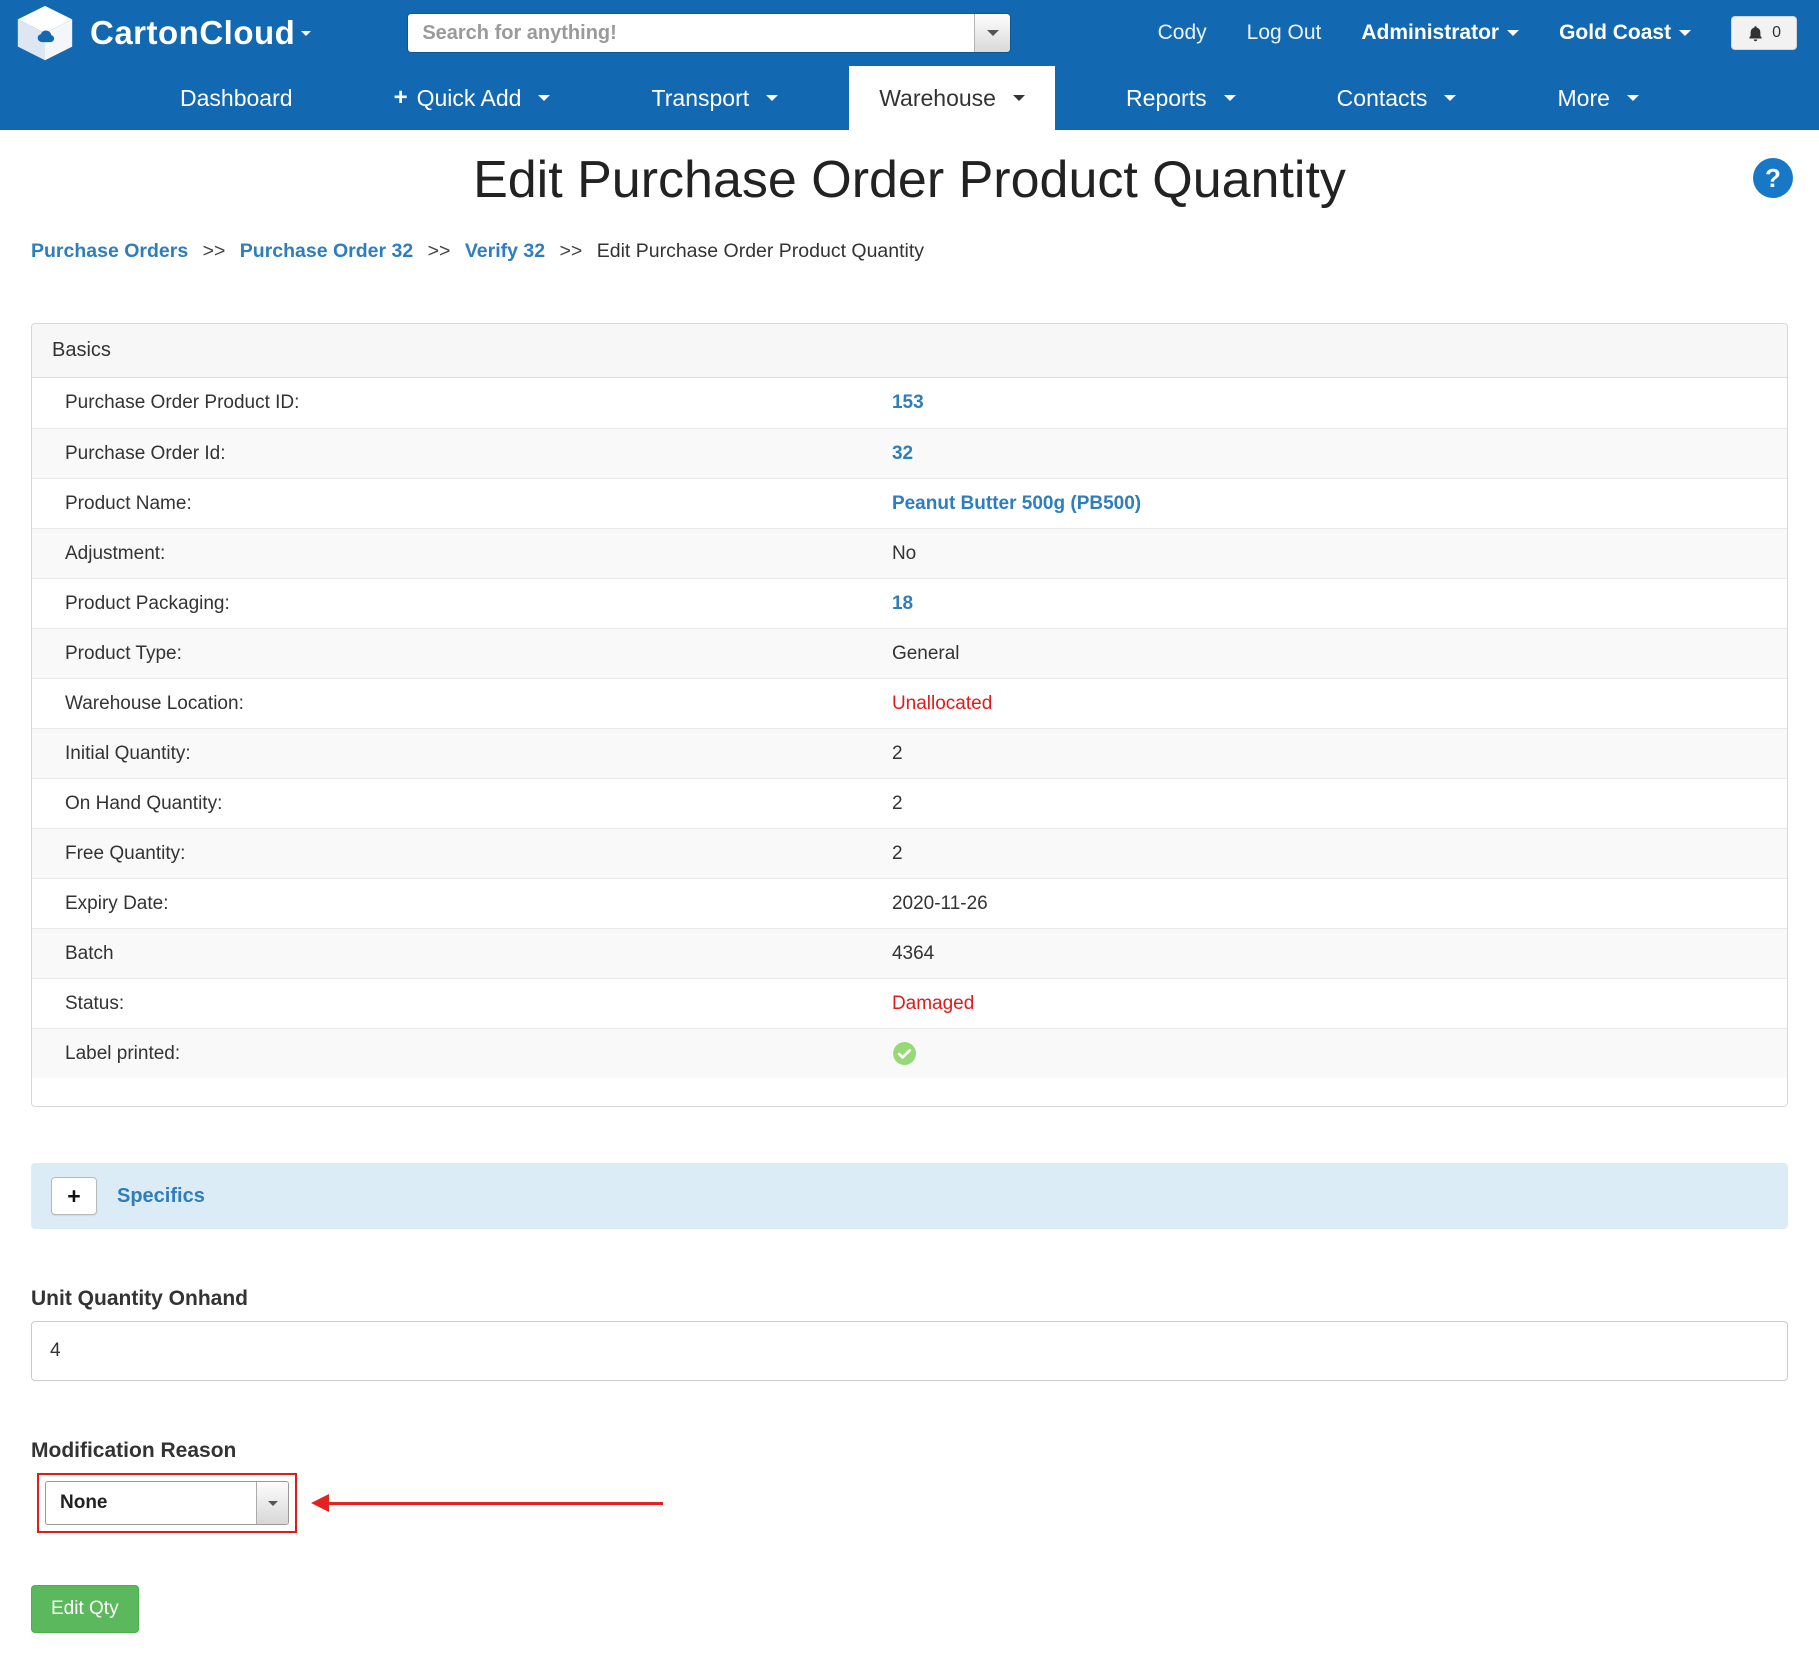  Describe the element at coordinates (1182, 33) in the screenshot. I see `user-link: Cody` at that location.